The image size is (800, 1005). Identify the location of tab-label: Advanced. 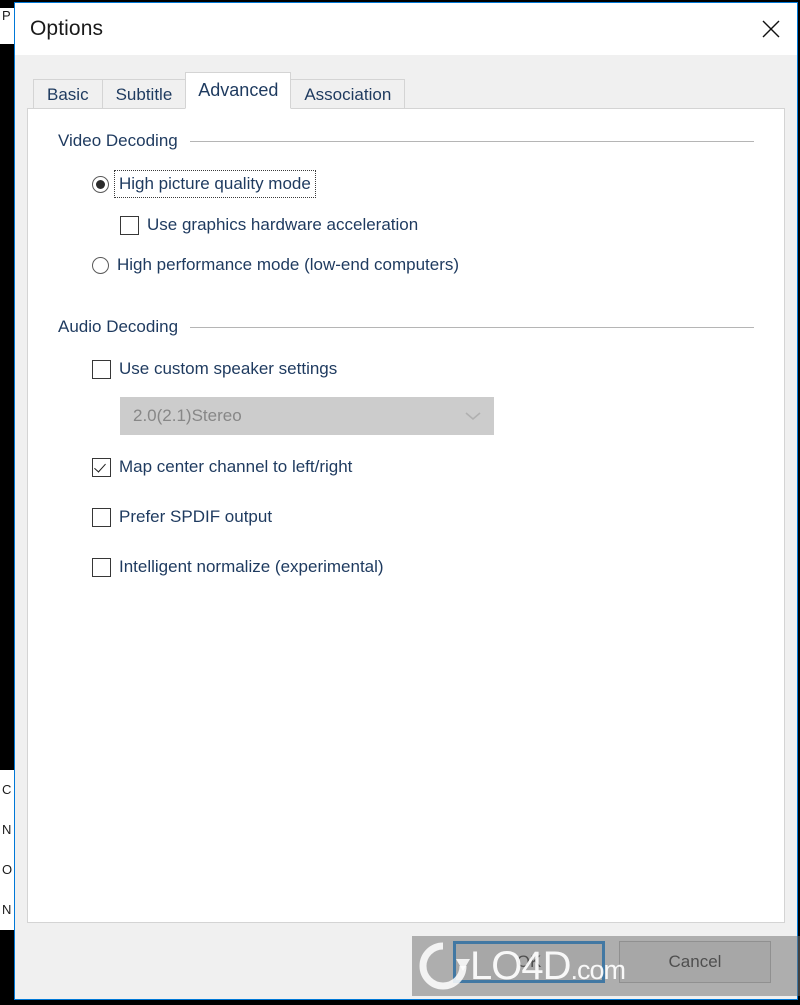
(238, 90).